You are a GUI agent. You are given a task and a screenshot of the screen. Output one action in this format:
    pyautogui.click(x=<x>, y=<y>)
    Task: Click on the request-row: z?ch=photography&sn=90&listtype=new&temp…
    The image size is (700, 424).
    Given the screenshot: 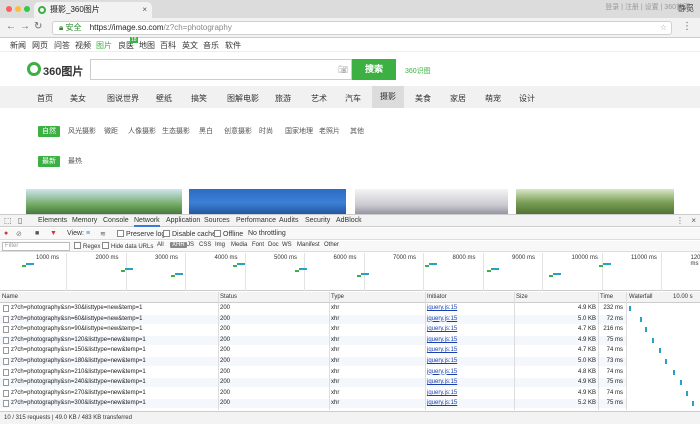 What is the action you would take?
    pyautogui.click(x=313, y=329)
    